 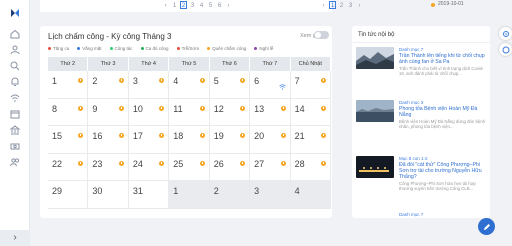 What do you see at coordinates (15, 98) in the screenshot?
I see `wifi-icon` at bounding box center [15, 98].